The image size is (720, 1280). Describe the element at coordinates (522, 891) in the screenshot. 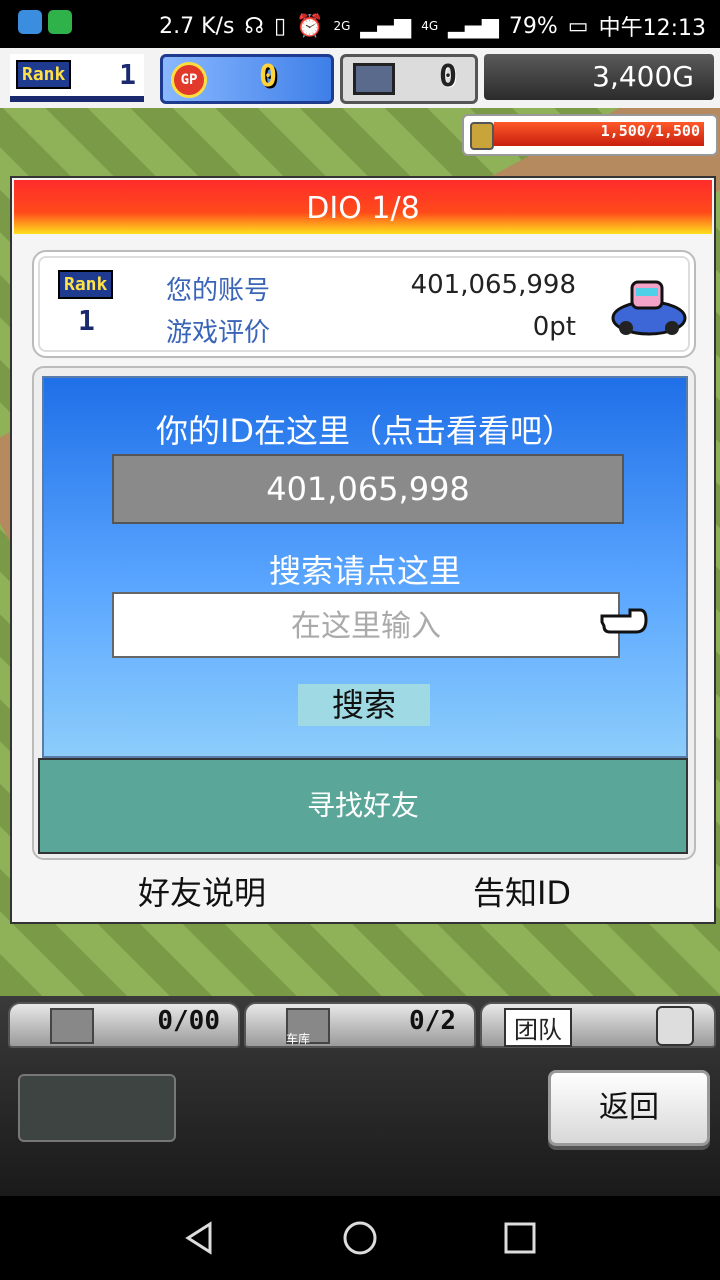

I see `tell-id-link: 告知ID` at that location.